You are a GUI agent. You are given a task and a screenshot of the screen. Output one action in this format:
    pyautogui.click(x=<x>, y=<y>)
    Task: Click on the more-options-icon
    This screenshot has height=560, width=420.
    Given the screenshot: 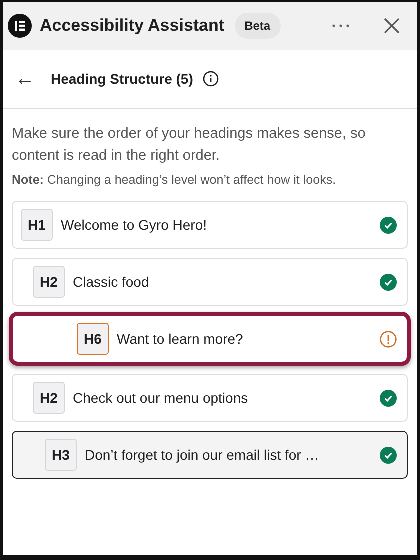 What is the action you would take?
    pyautogui.click(x=341, y=26)
    